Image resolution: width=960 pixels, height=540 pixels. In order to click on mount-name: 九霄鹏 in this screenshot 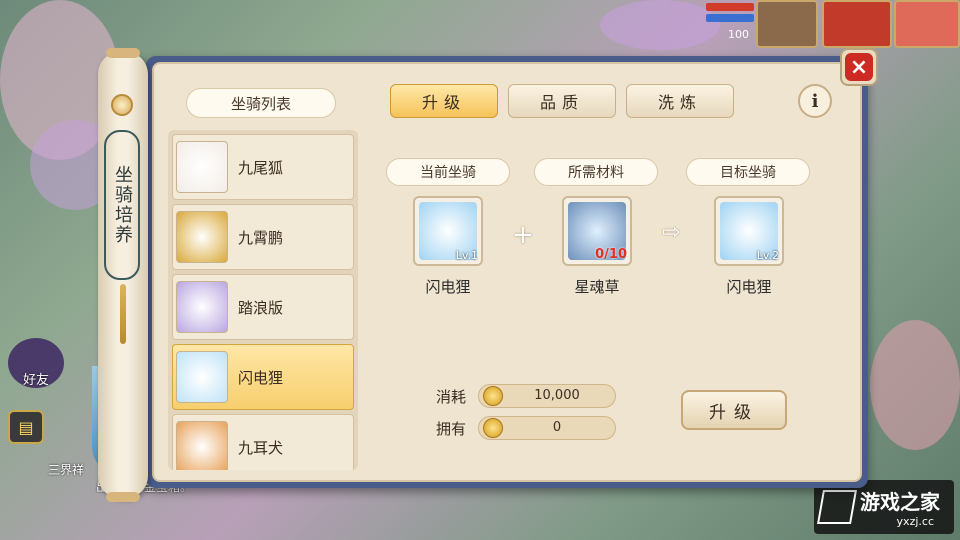, I will do `click(261, 237)`.